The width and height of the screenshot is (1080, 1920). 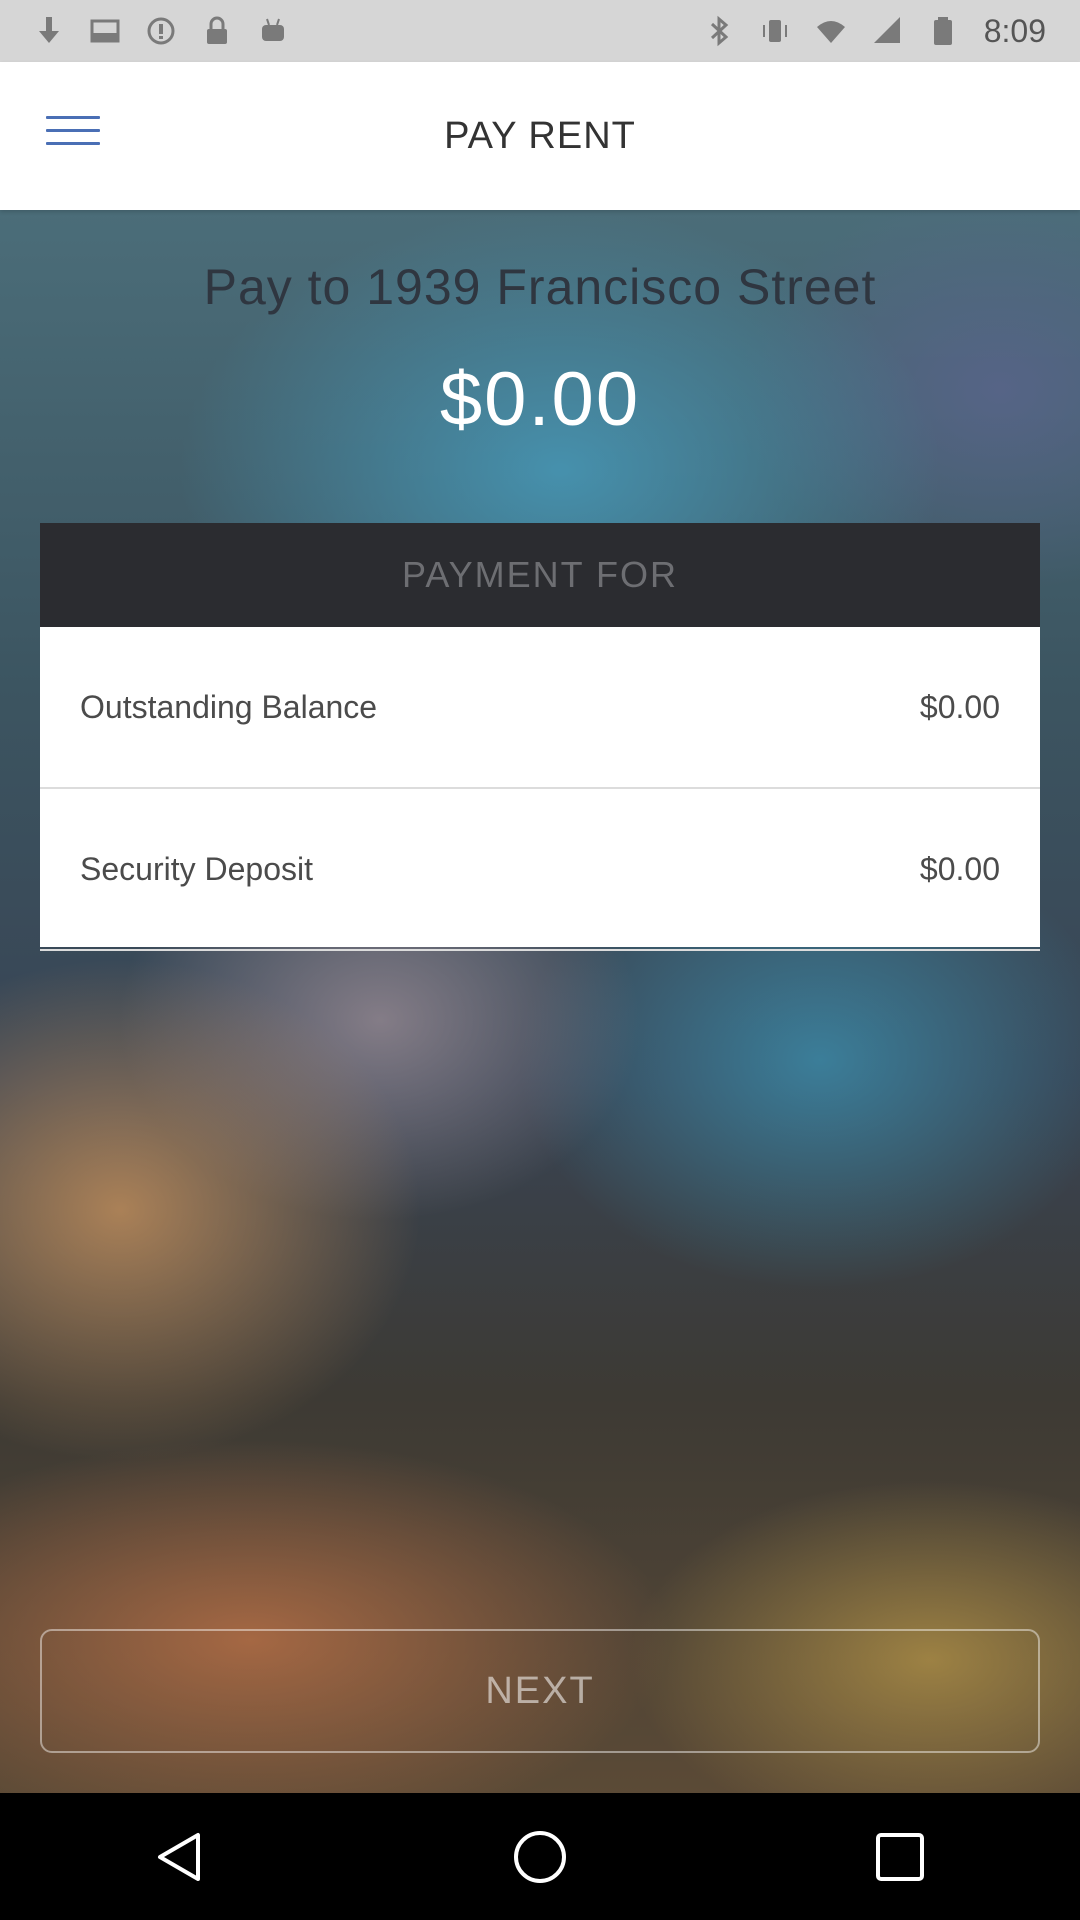 I want to click on pay-to-label: Pay to 1939 Francisco Street, so click(x=540, y=287).